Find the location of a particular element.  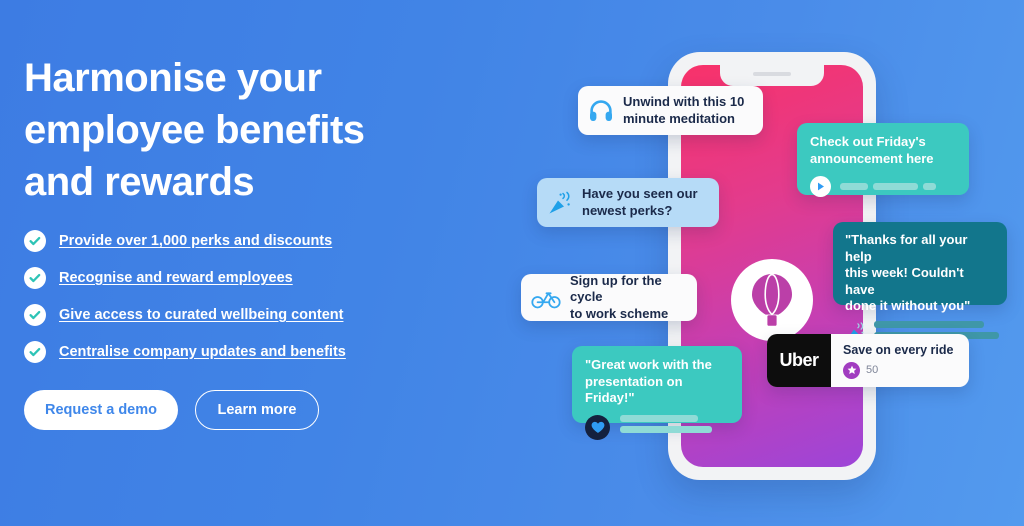

card-greatwork-line2: presentation on Friday!" is located at coordinates (634, 389).